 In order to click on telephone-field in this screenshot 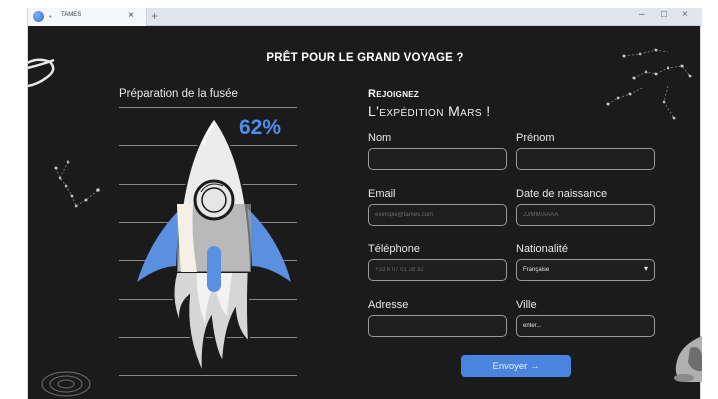, I will do `click(437, 270)`.